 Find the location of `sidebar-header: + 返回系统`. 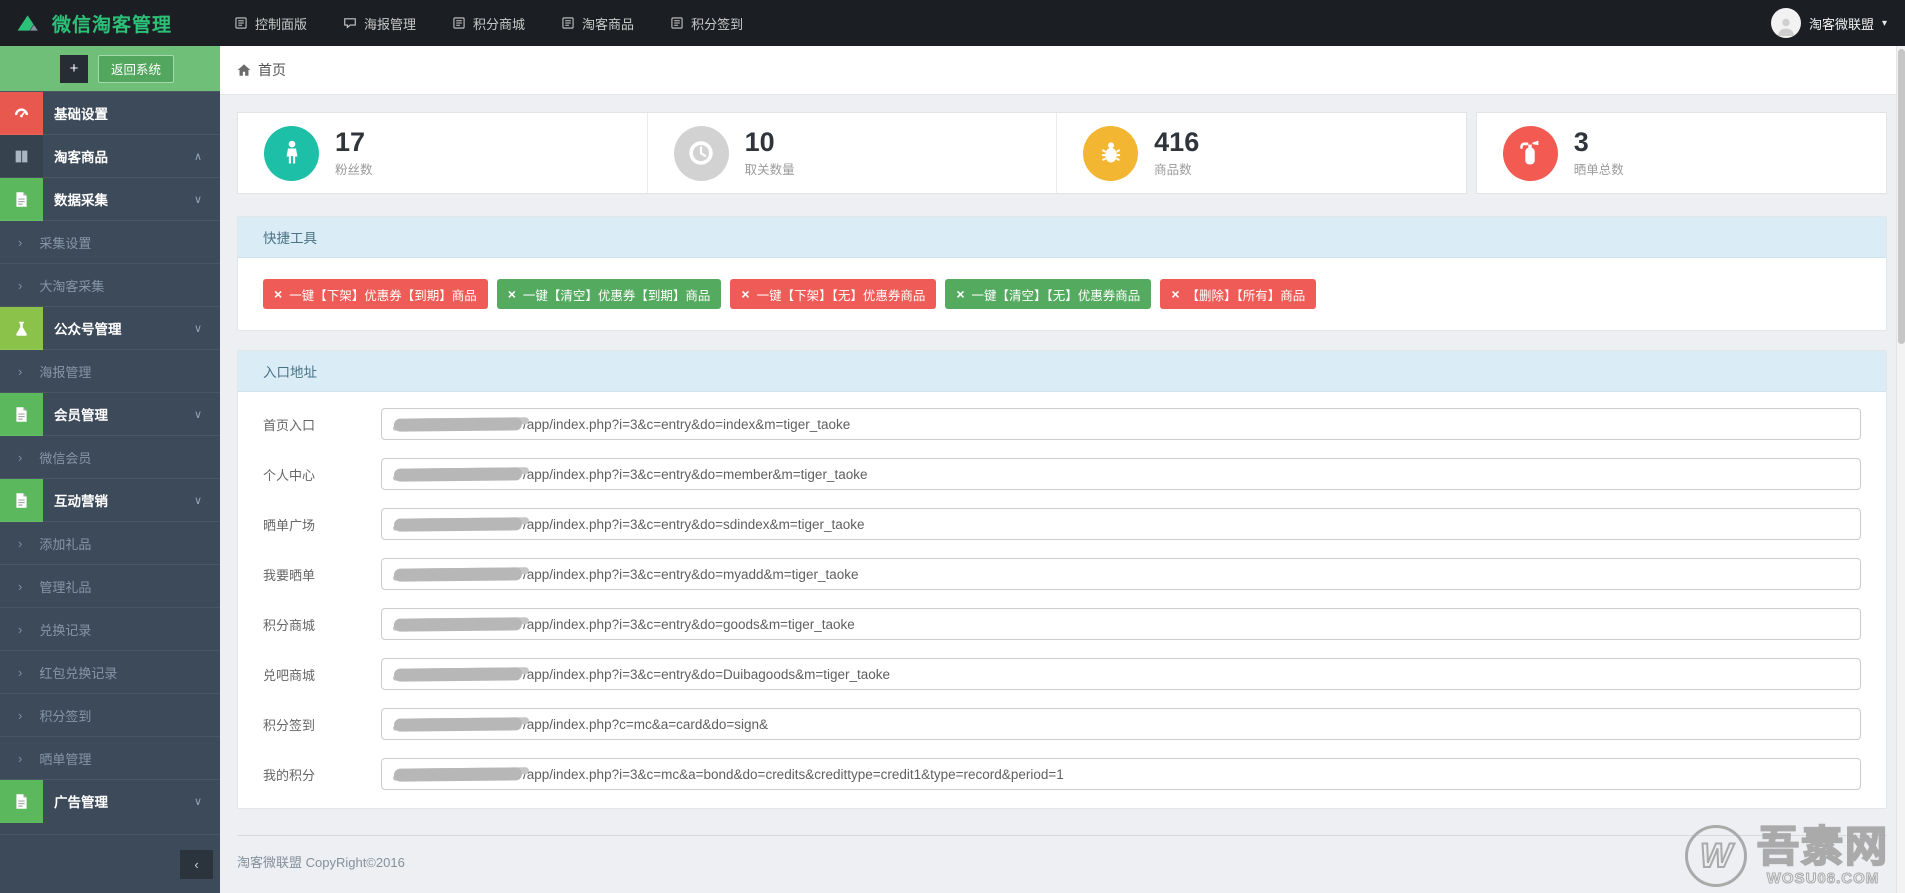

sidebar-header: + 返回系统 is located at coordinates (110, 68).